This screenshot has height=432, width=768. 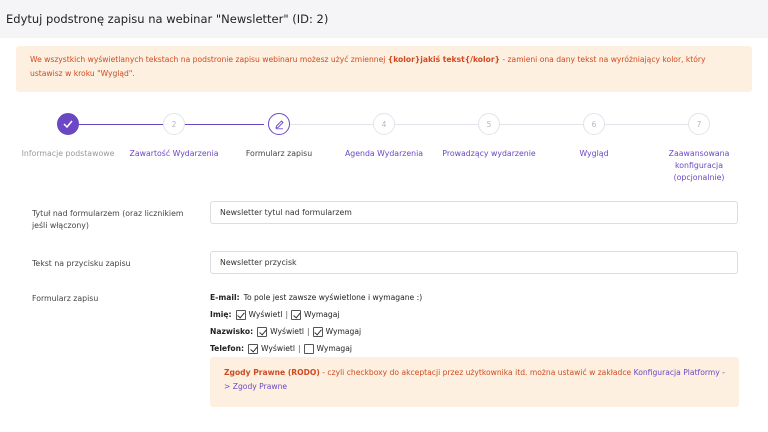 I want to click on rodo-title: Zgody Prawne (RODO), so click(x=272, y=372).